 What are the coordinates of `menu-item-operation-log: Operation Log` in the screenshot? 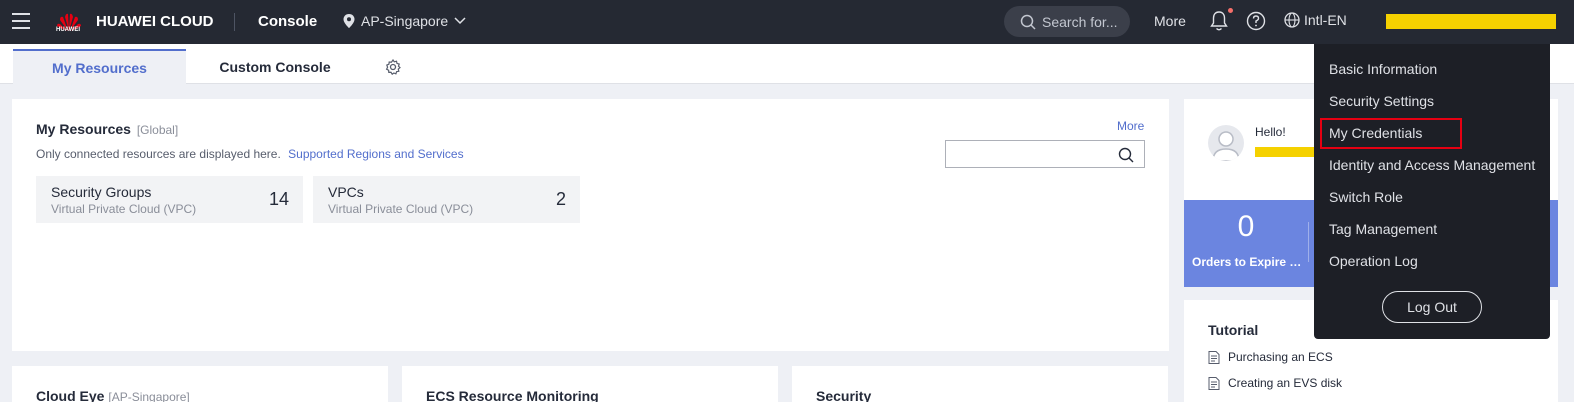 It's located at (1373, 261).